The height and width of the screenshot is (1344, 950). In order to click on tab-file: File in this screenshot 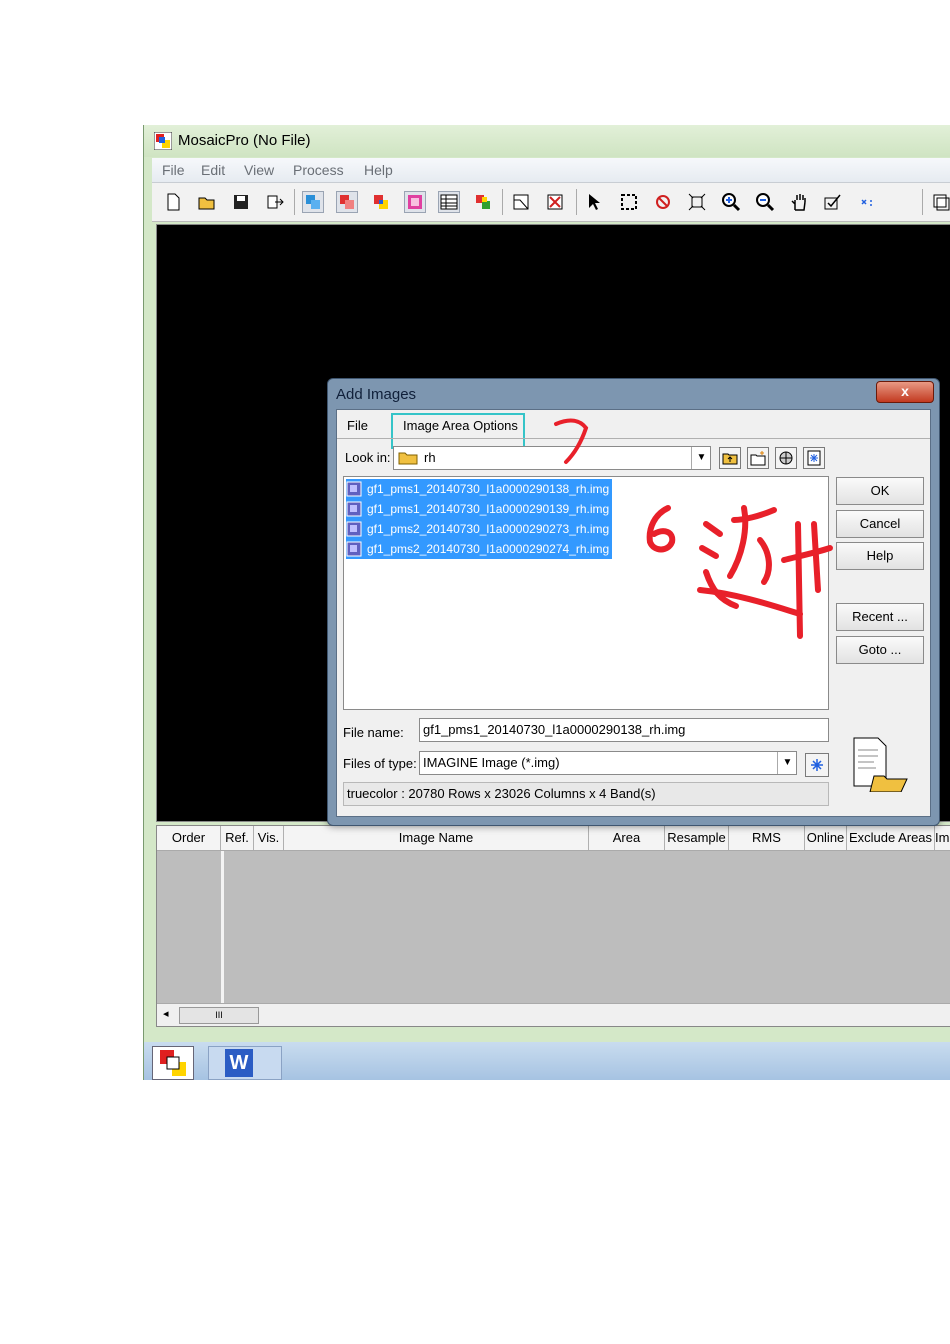, I will do `click(357, 425)`.